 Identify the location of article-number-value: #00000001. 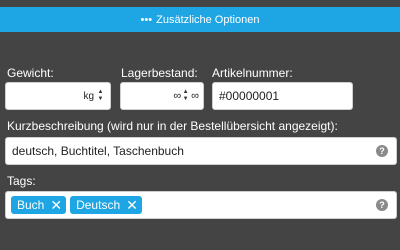
(249, 96).